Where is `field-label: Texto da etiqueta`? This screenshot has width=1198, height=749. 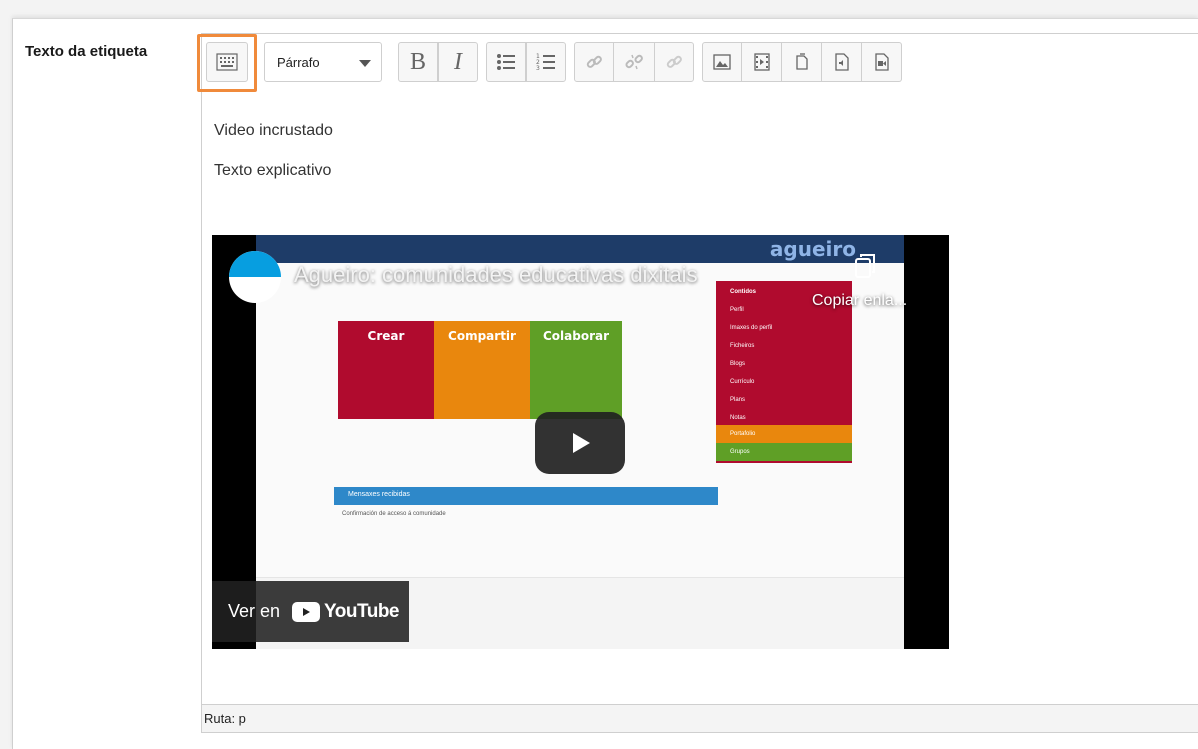 field-label: Texto da etiqueta is located at coordinates (86, 51).